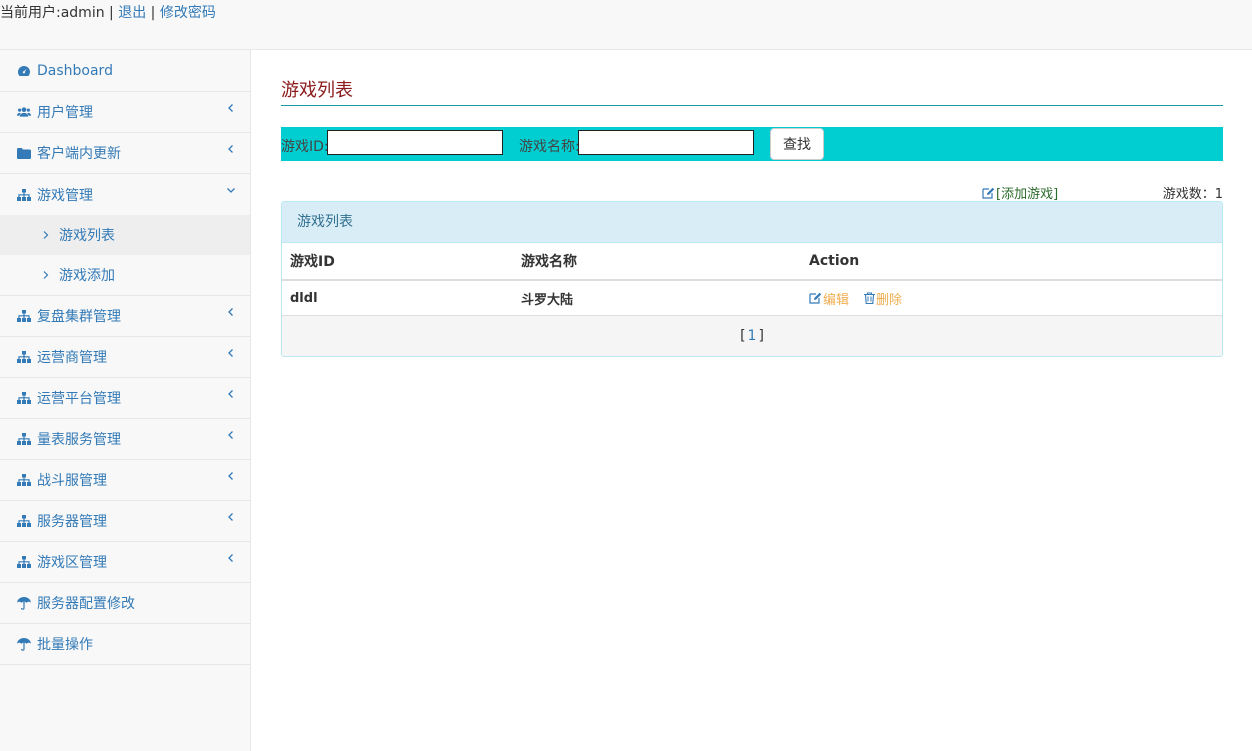 Image resolution: width=1252 pixels, height=751 pixels. I want to click on users-icon, so click(24, 112).